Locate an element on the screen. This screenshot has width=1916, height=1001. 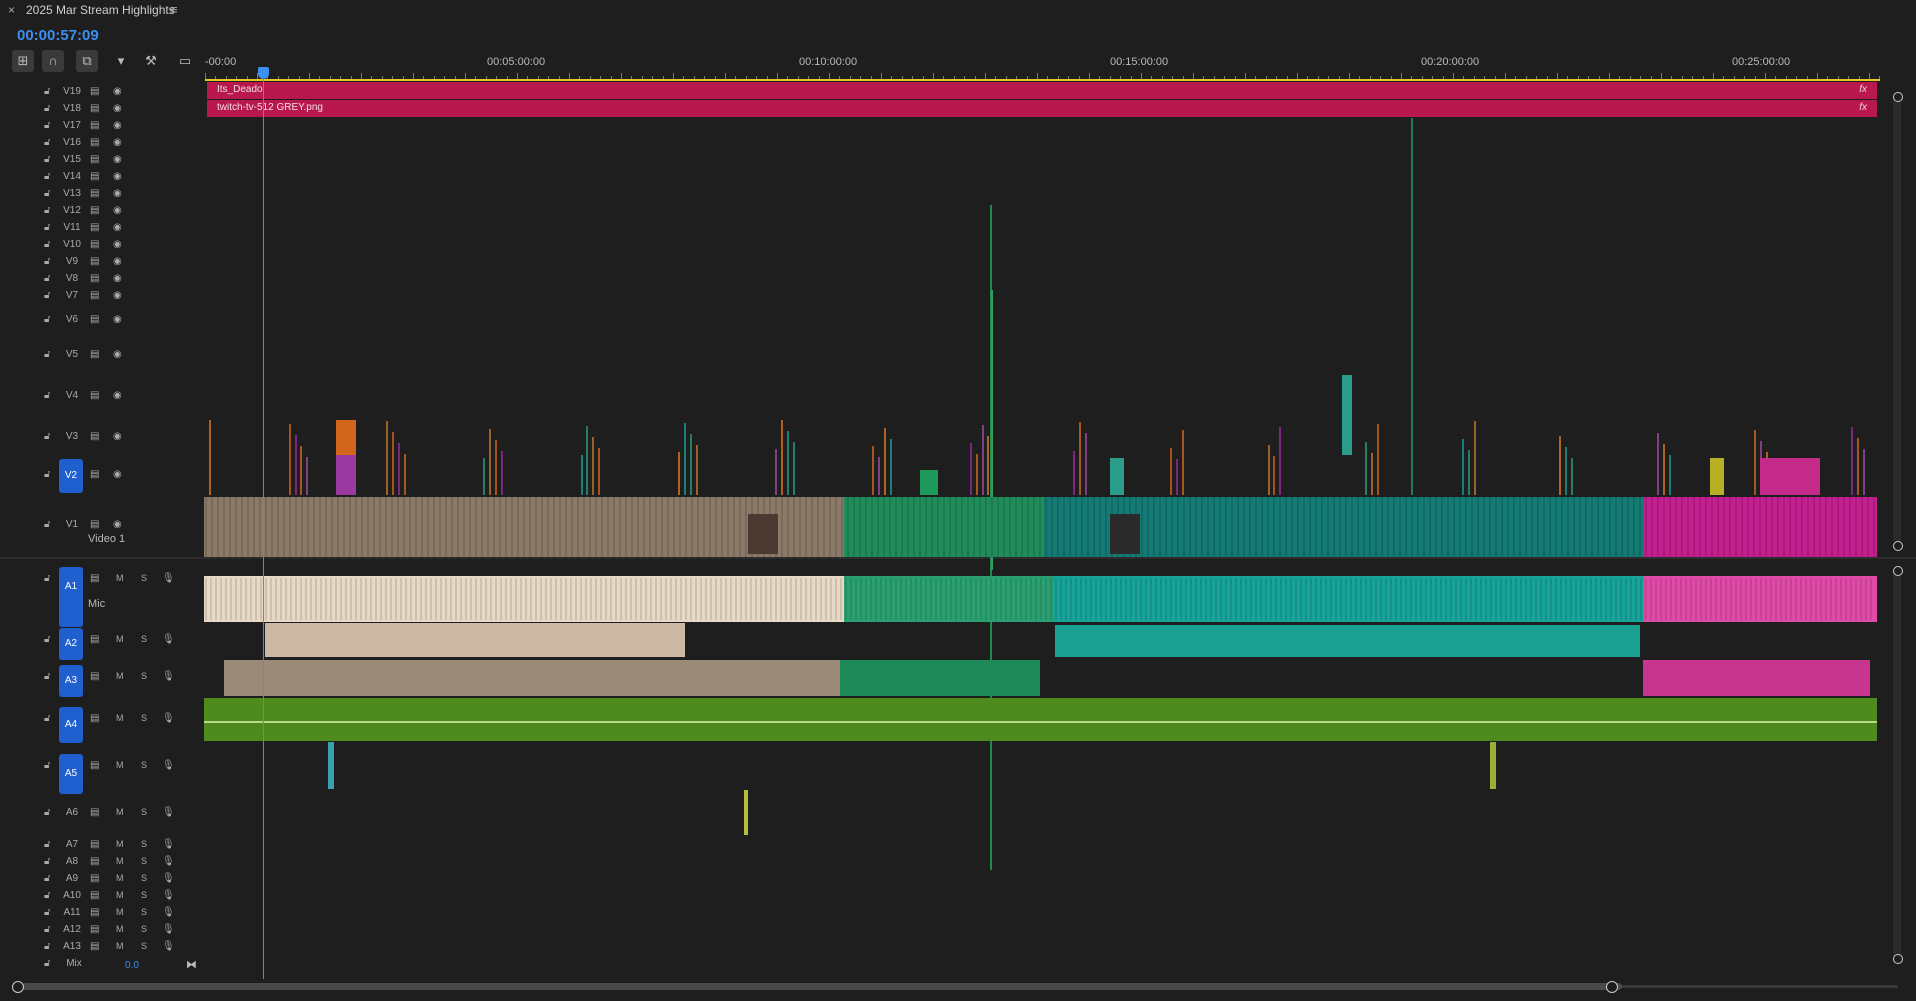
video-vertical-scrollbar is located at coordinates (1897, 319).